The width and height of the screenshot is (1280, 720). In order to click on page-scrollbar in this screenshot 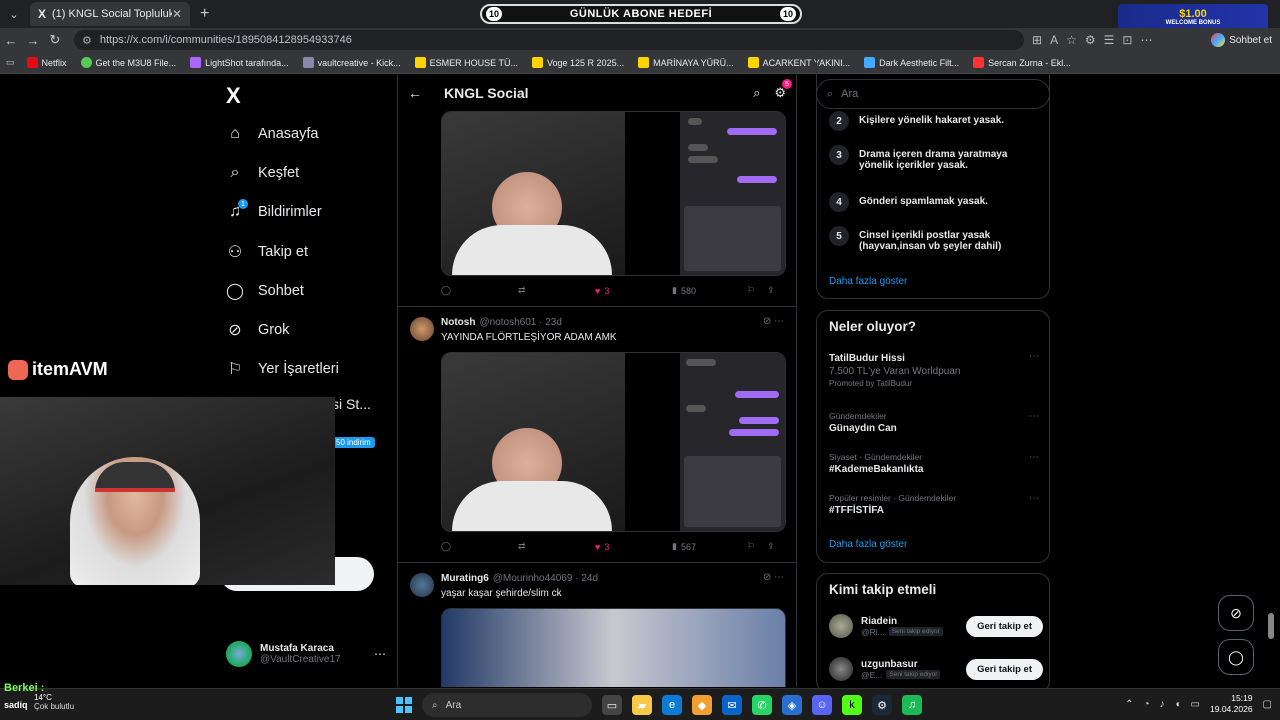, I will do `click(1271, 626)`.